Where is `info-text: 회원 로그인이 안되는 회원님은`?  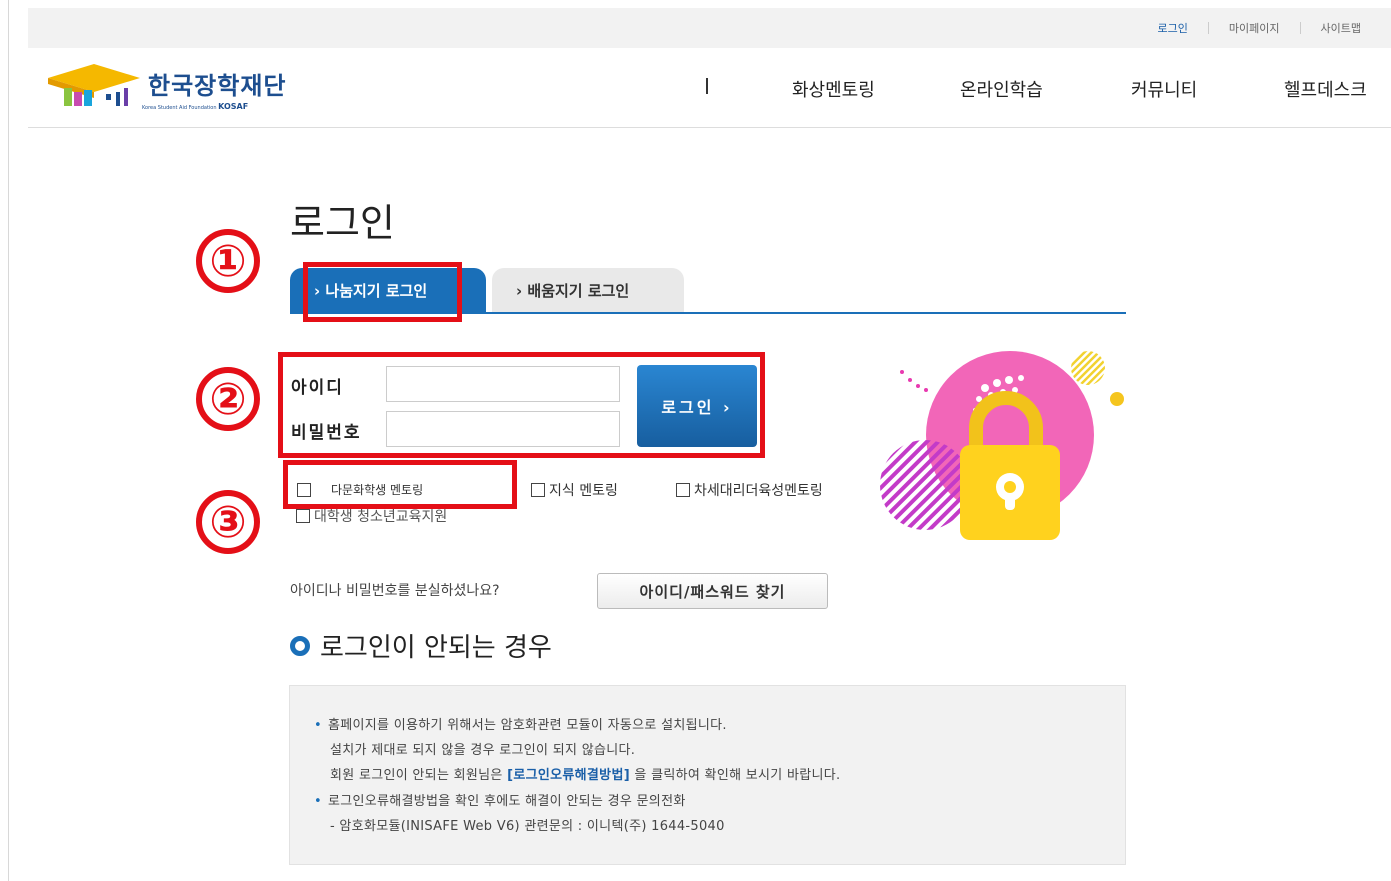
info-text: 회원 로그인이 안되는 회원님은 is located at coordinates (416, 775).